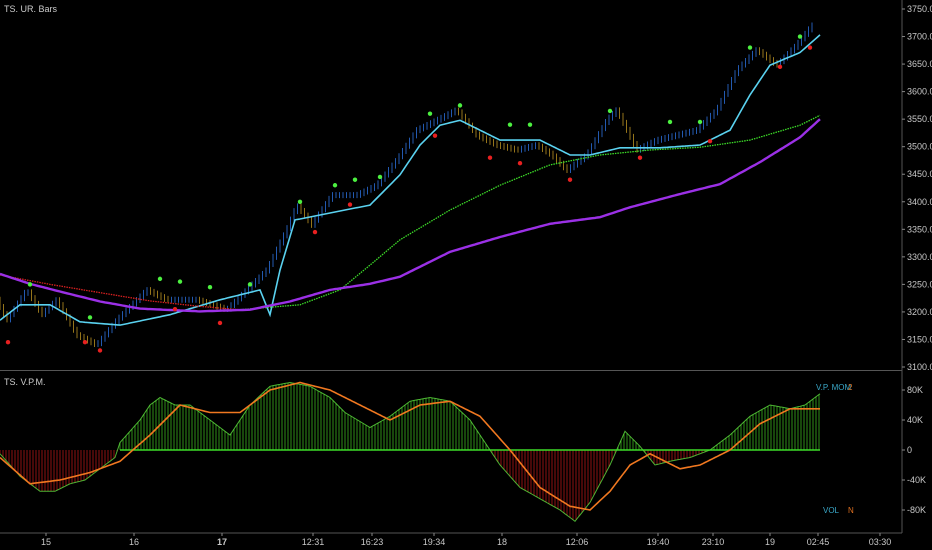  I want to click on price-tick-label: 3650.0, so click(919, 64).